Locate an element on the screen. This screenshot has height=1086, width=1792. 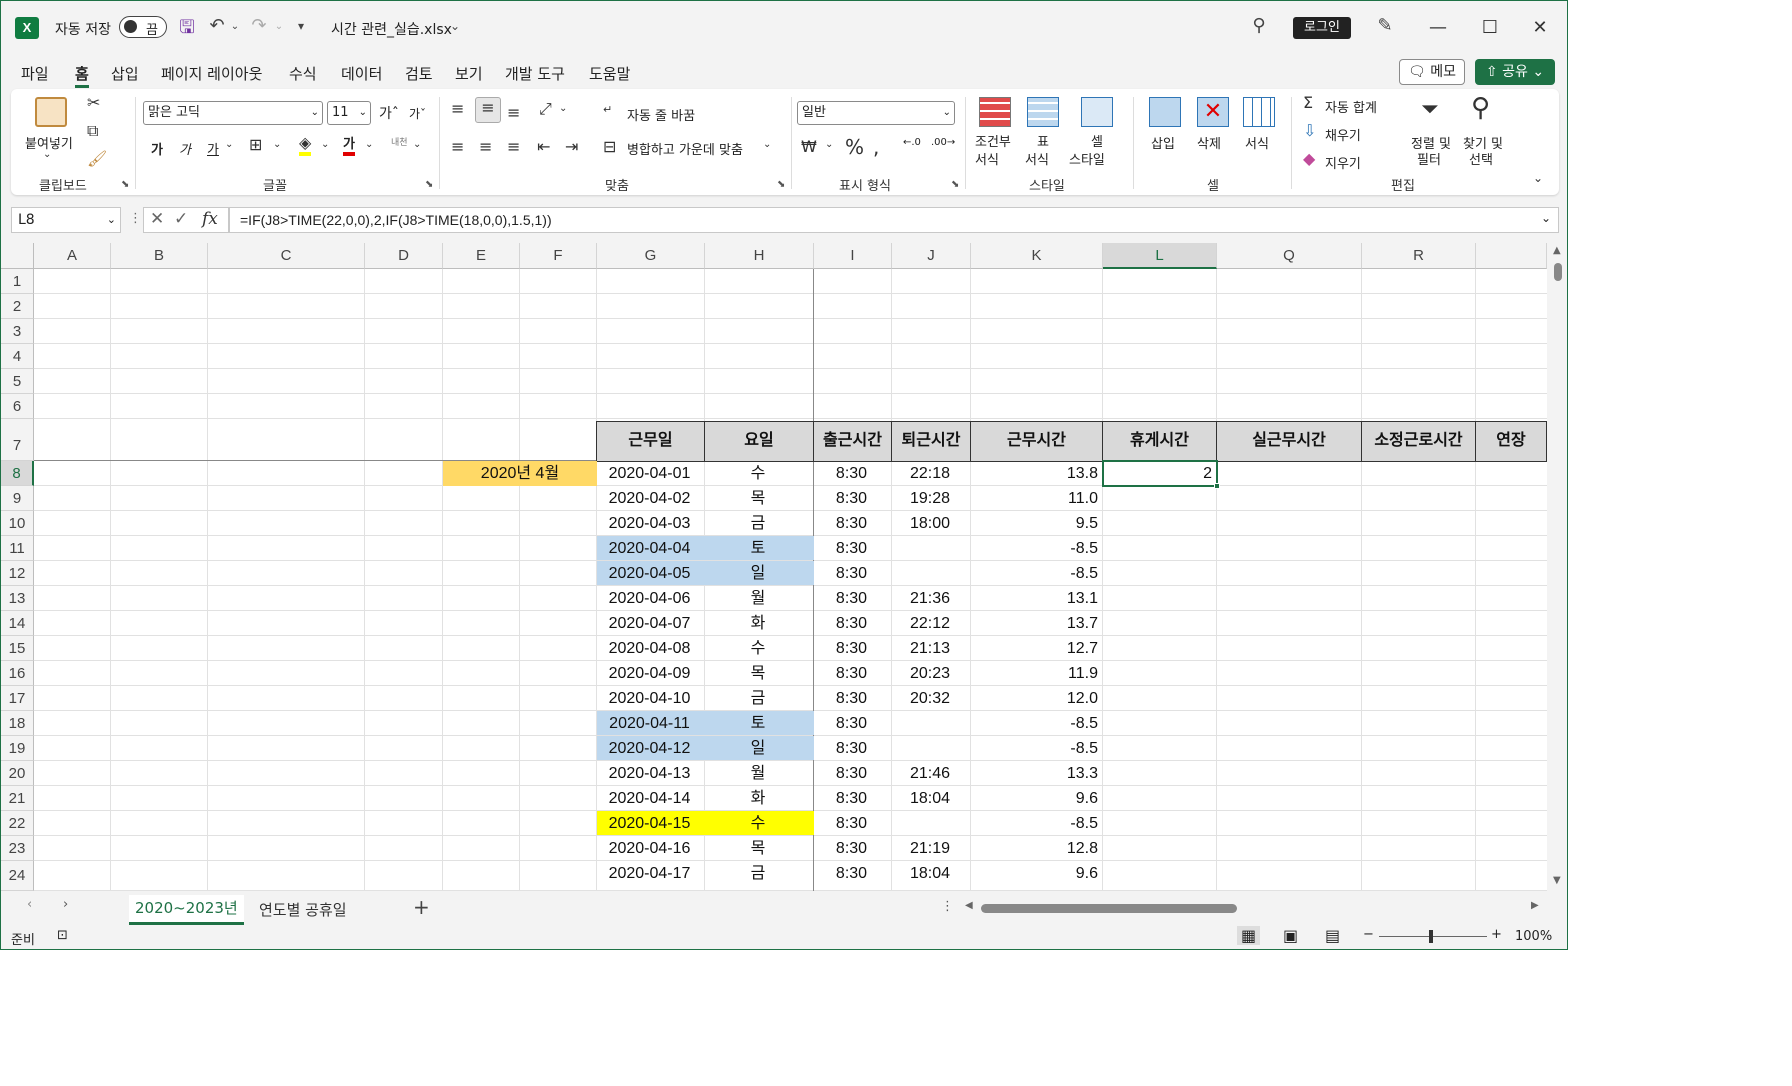
insert-cells-label: 삽입 is located at coordinates (1163, 142).